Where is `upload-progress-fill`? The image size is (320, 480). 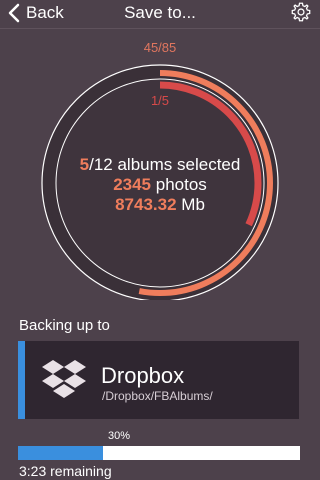 upload-progress-fill is located at coordinates (60, 453).